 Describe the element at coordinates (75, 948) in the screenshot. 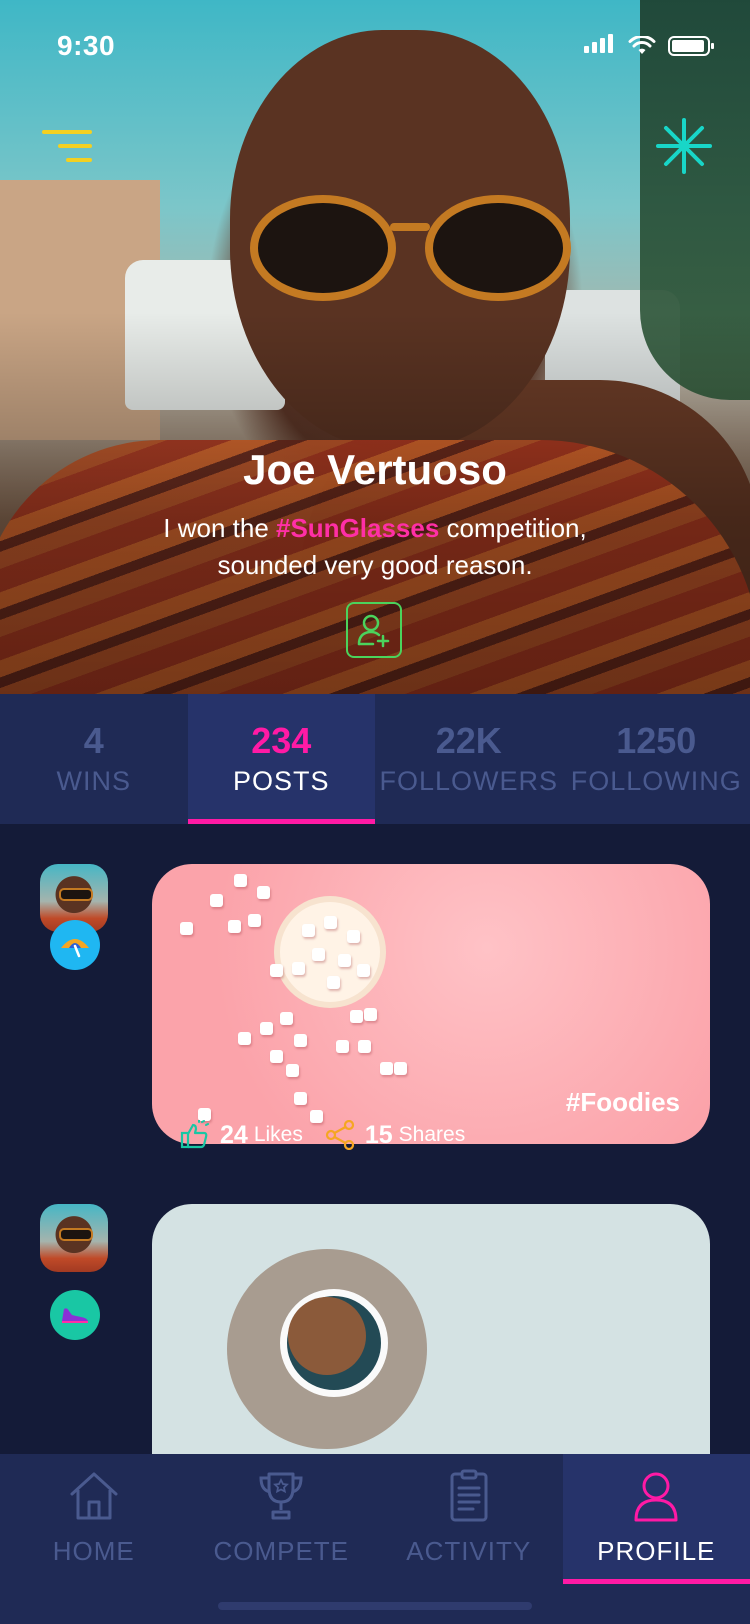

I see `beach-umbrella-icon` at that location.